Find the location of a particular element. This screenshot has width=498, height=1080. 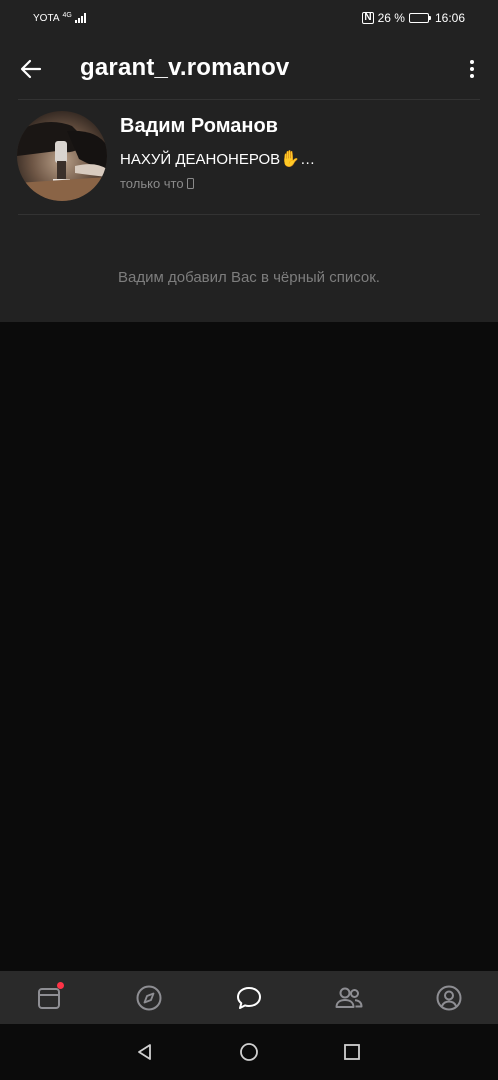

square-recents-icon is located at coordinates (352, 1052).